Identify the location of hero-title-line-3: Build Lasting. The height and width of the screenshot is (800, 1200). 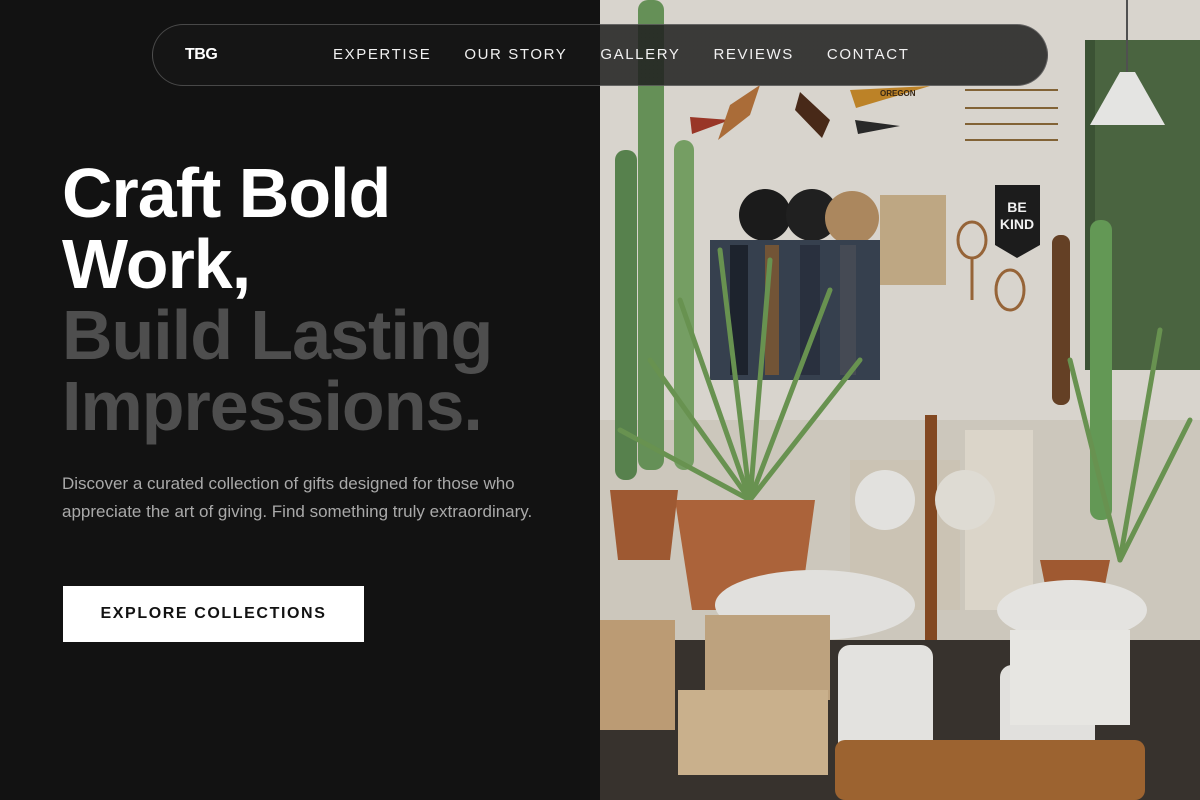
(277, 335).